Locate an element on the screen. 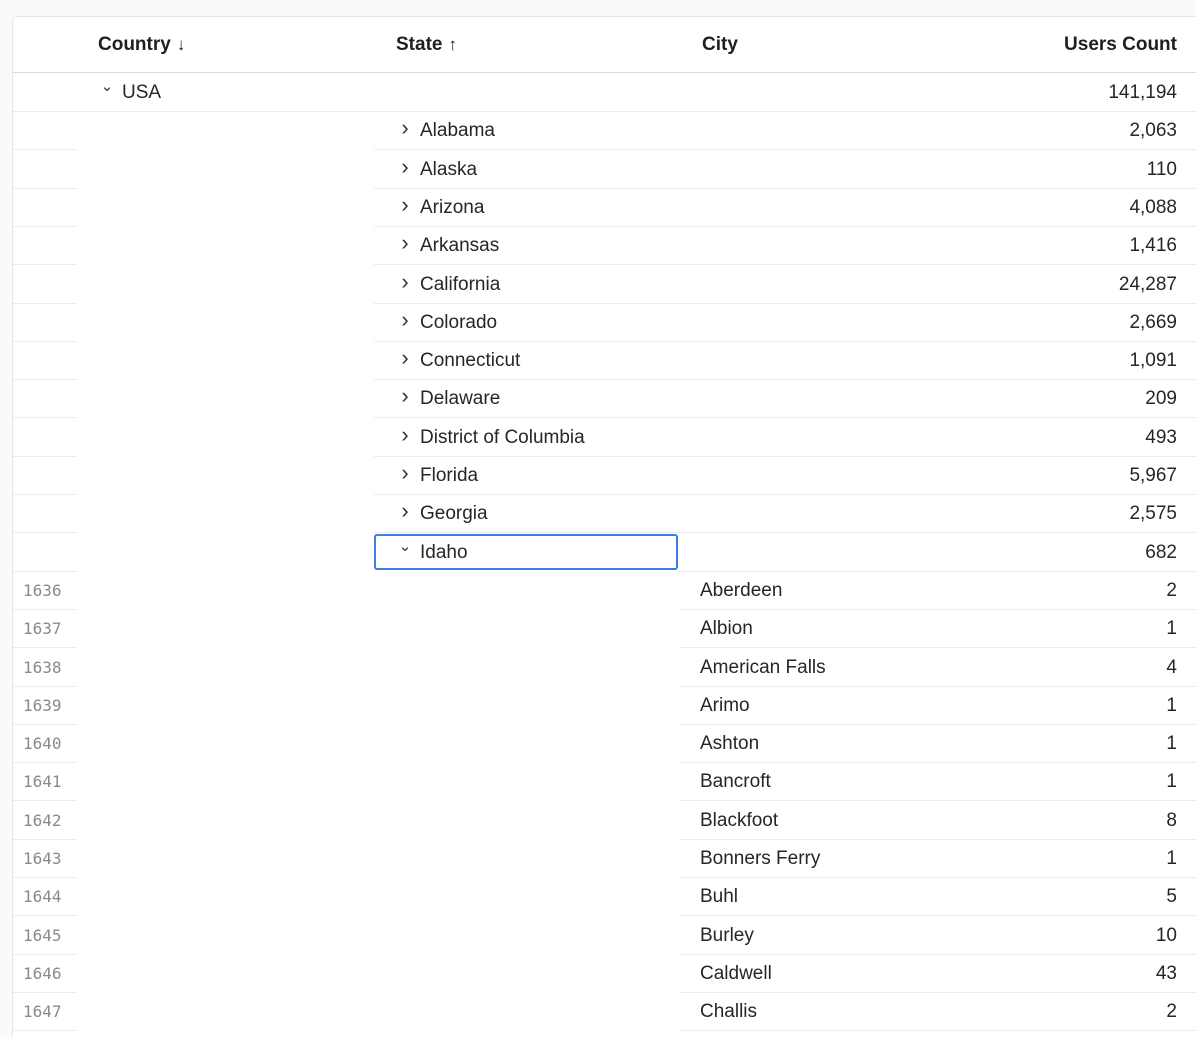  city-cell: American Falls is located at coordinates (763, 668).